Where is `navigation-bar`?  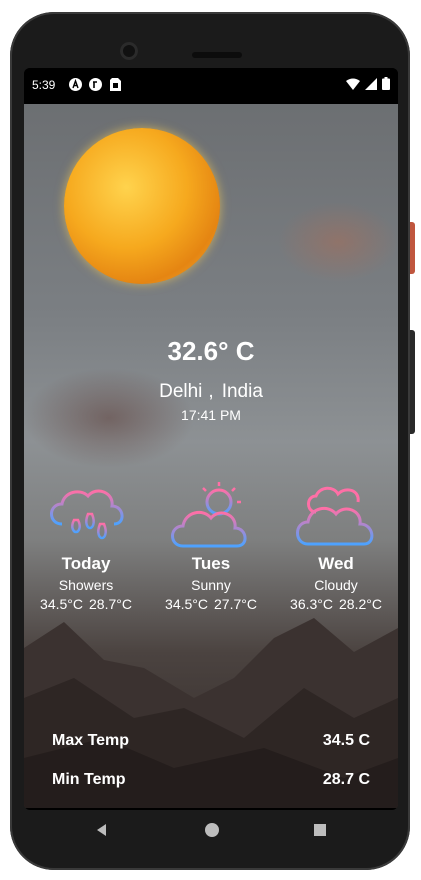
navigation-bar is located at coordinates (211, 832).